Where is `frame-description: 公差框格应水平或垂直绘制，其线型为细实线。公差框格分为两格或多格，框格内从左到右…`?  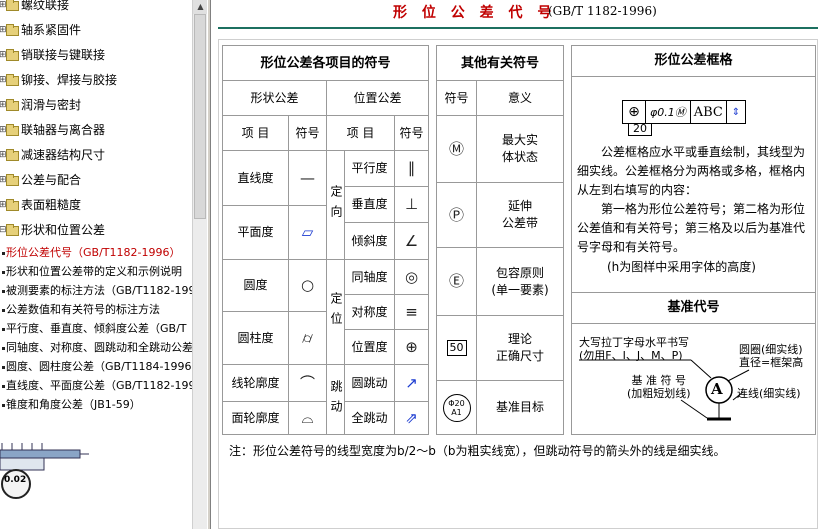
frame-description: 公差框格应水平或垂直绘制，其线型为细实线。公差框格分为两格或多格，框格内从左到右… is located at coordinates (691, 171).